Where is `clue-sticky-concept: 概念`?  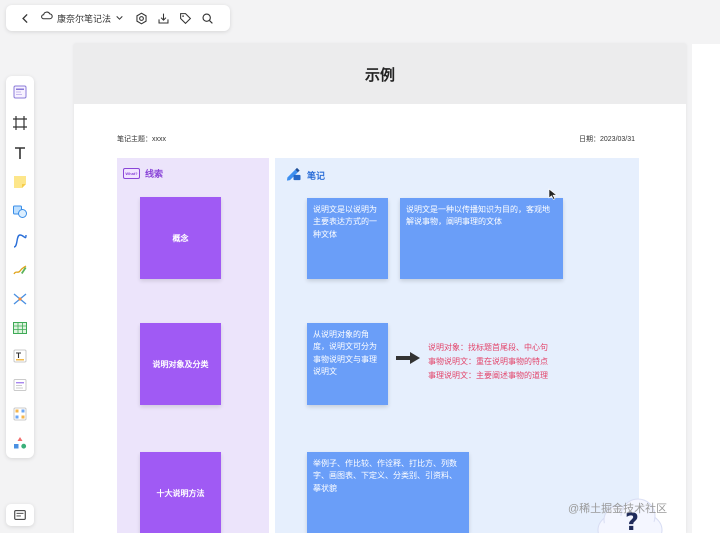 clue-sticky-concept: 概念 is located at coordinates (180, 238).